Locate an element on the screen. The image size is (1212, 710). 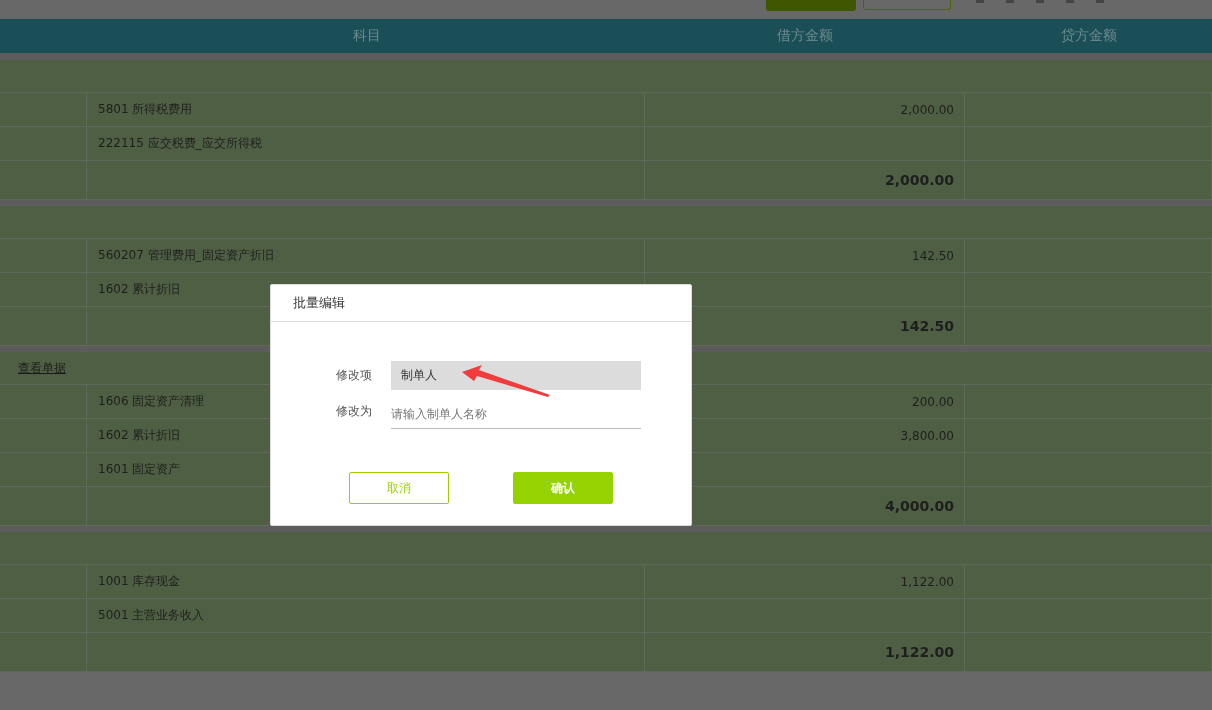
account-cell: 1606 固定资产清理 is located at coordinates (151, 401).